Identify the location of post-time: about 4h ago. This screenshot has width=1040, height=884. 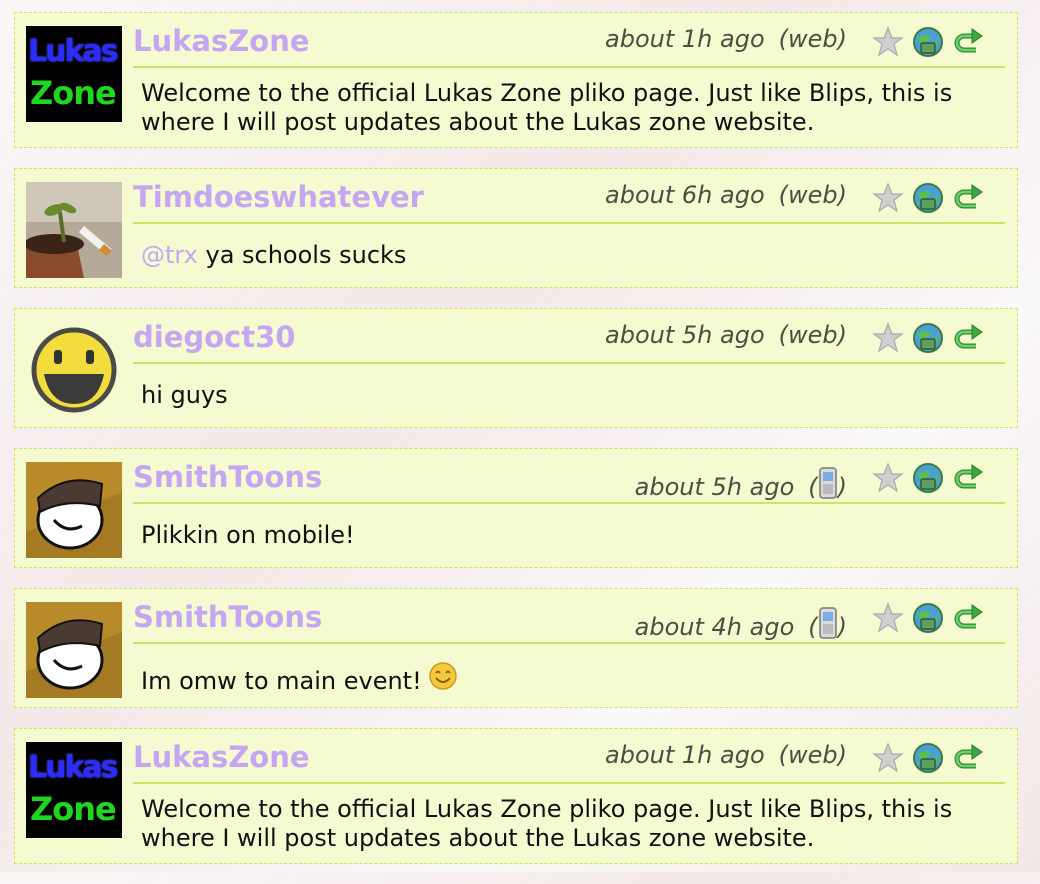
(715, 627).